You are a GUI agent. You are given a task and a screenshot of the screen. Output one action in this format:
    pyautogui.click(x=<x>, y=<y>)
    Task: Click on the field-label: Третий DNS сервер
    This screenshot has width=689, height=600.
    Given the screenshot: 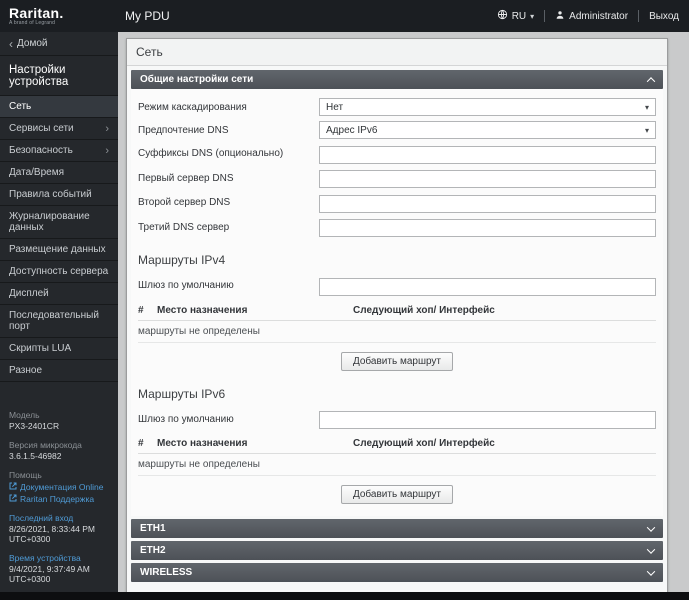 What is the action you would take?
    pyautogui.click(x=184, y=227)
    